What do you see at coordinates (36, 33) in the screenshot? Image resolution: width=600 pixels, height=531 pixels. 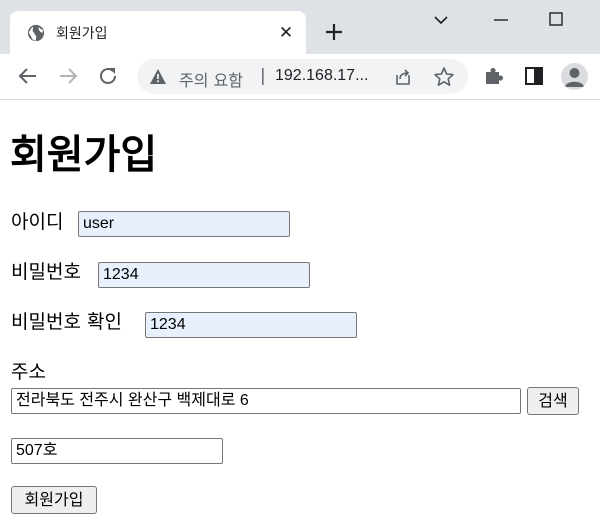 I see `globe-icon` at bounding box center [36, 33].